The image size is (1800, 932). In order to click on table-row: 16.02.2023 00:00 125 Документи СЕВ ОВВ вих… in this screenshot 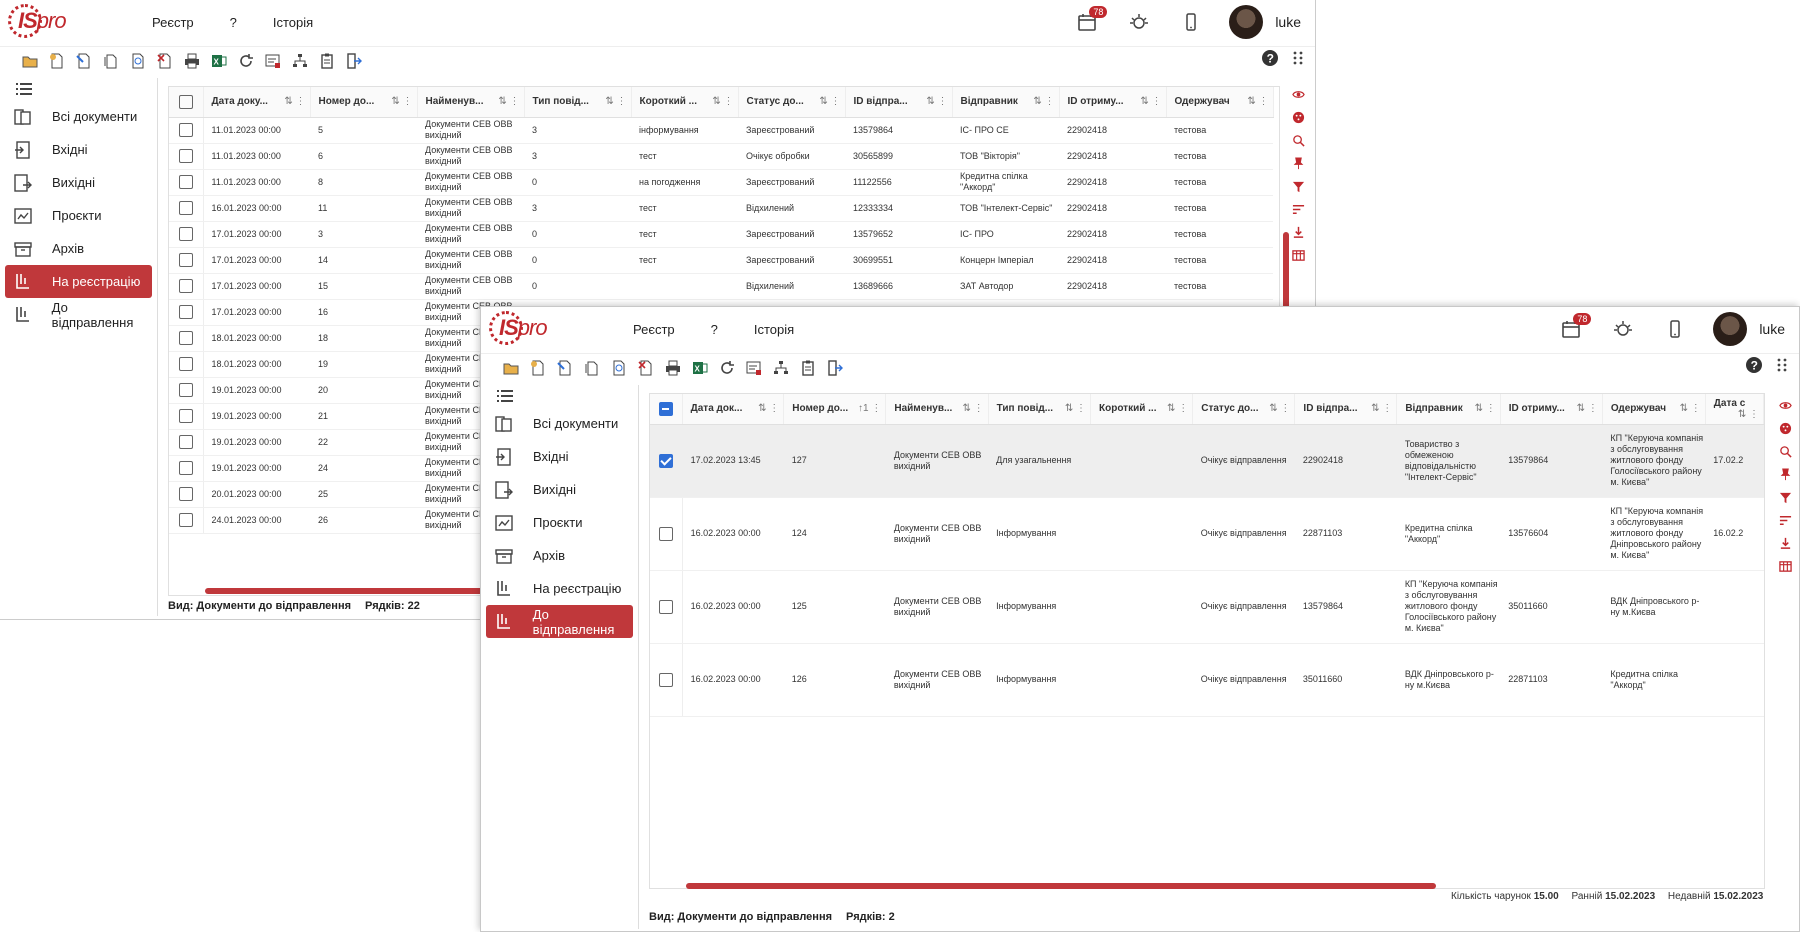, I will do `click(1207, 607)`.